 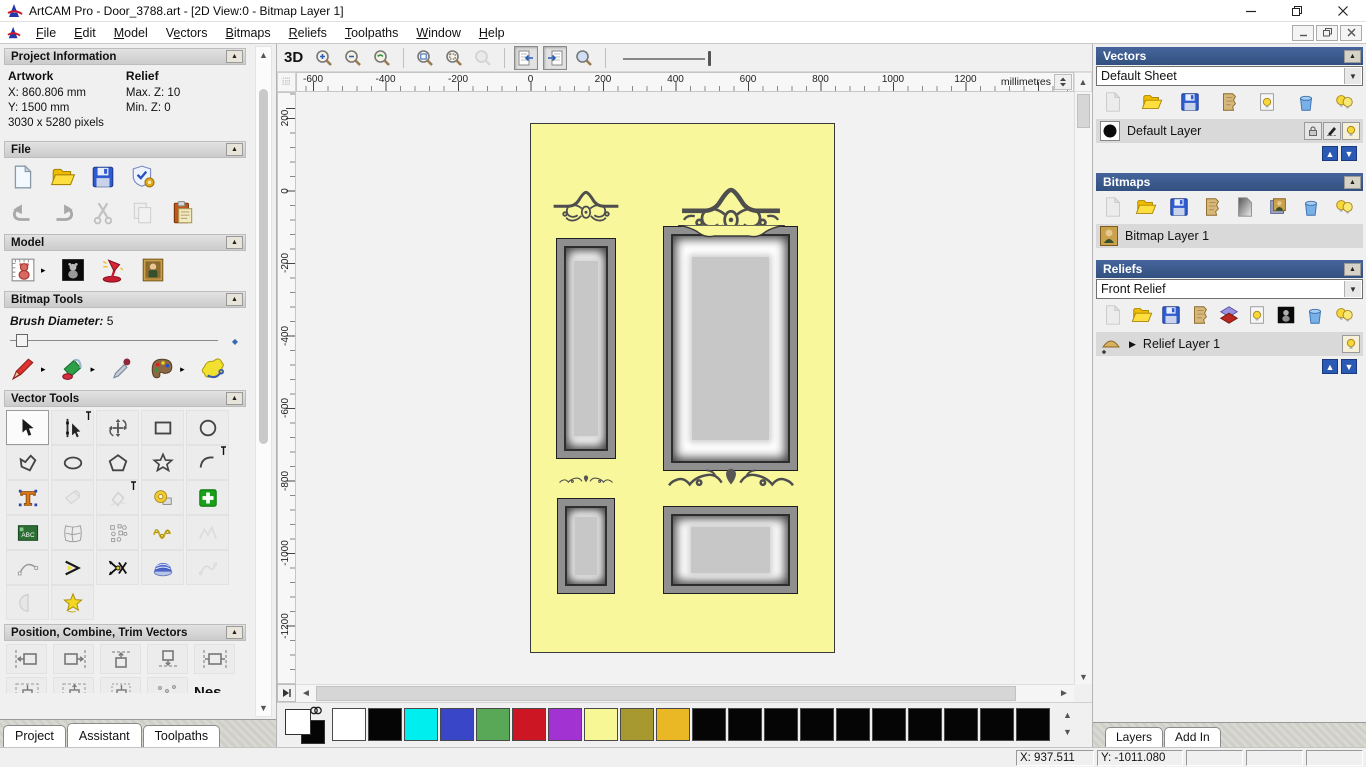 What do you see at coordinates (1352, 289) in the screenshot?
I see `dropdown-arrow-icon: ▼` at bounding box center [1352, 289].